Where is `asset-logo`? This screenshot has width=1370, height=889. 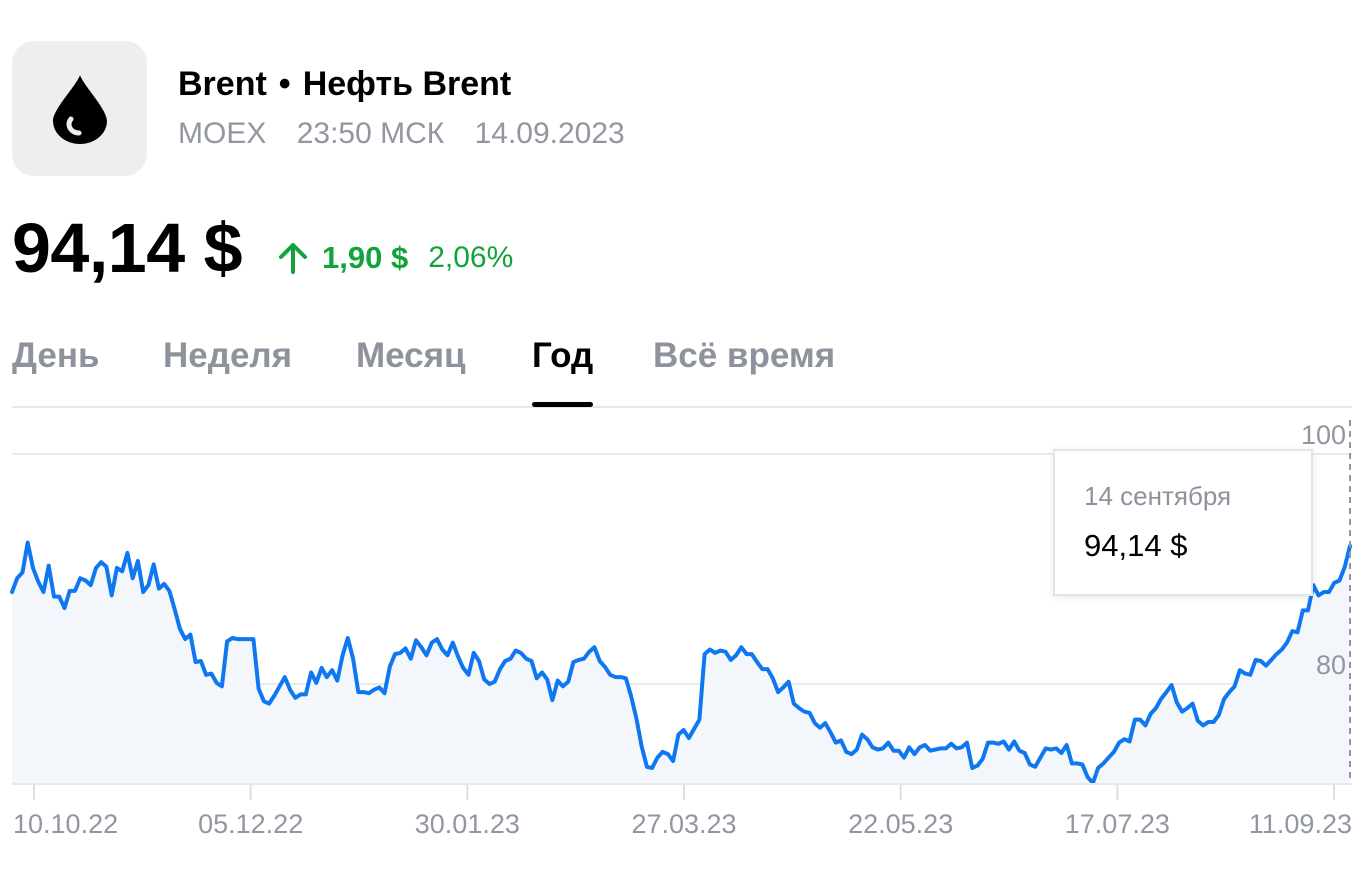 asset-logo is located at coordinates (79, 108).